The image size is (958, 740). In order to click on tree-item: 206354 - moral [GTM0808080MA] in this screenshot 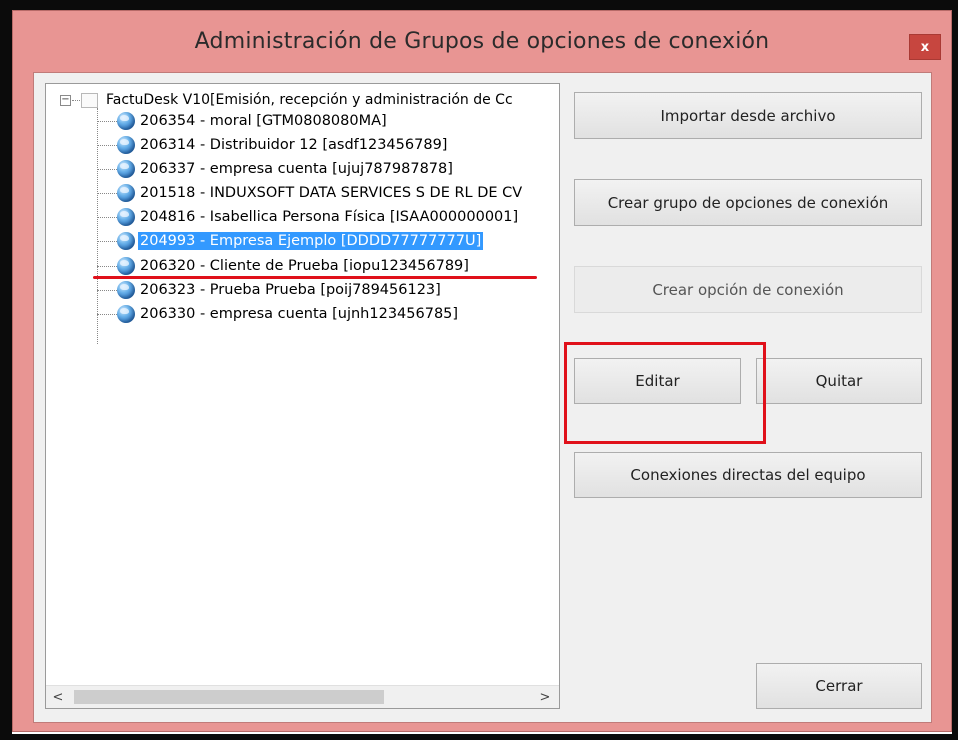, I will do `click(243, 121)`.